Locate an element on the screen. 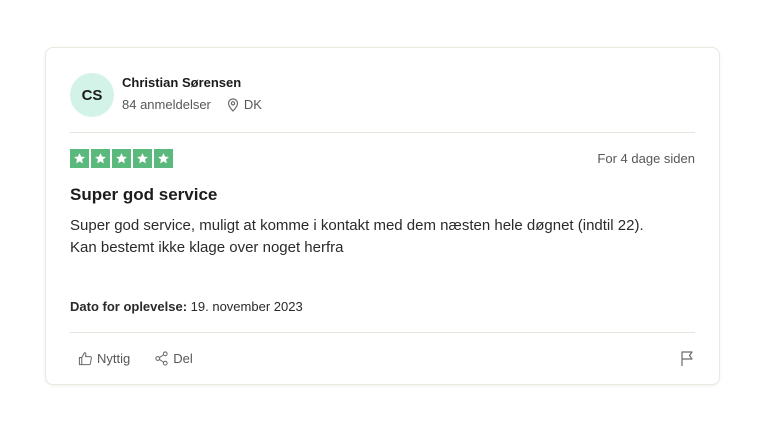  experience-date-row: Dato for oplevelse: 19. november 2023 is located at coordinates (186, 306).